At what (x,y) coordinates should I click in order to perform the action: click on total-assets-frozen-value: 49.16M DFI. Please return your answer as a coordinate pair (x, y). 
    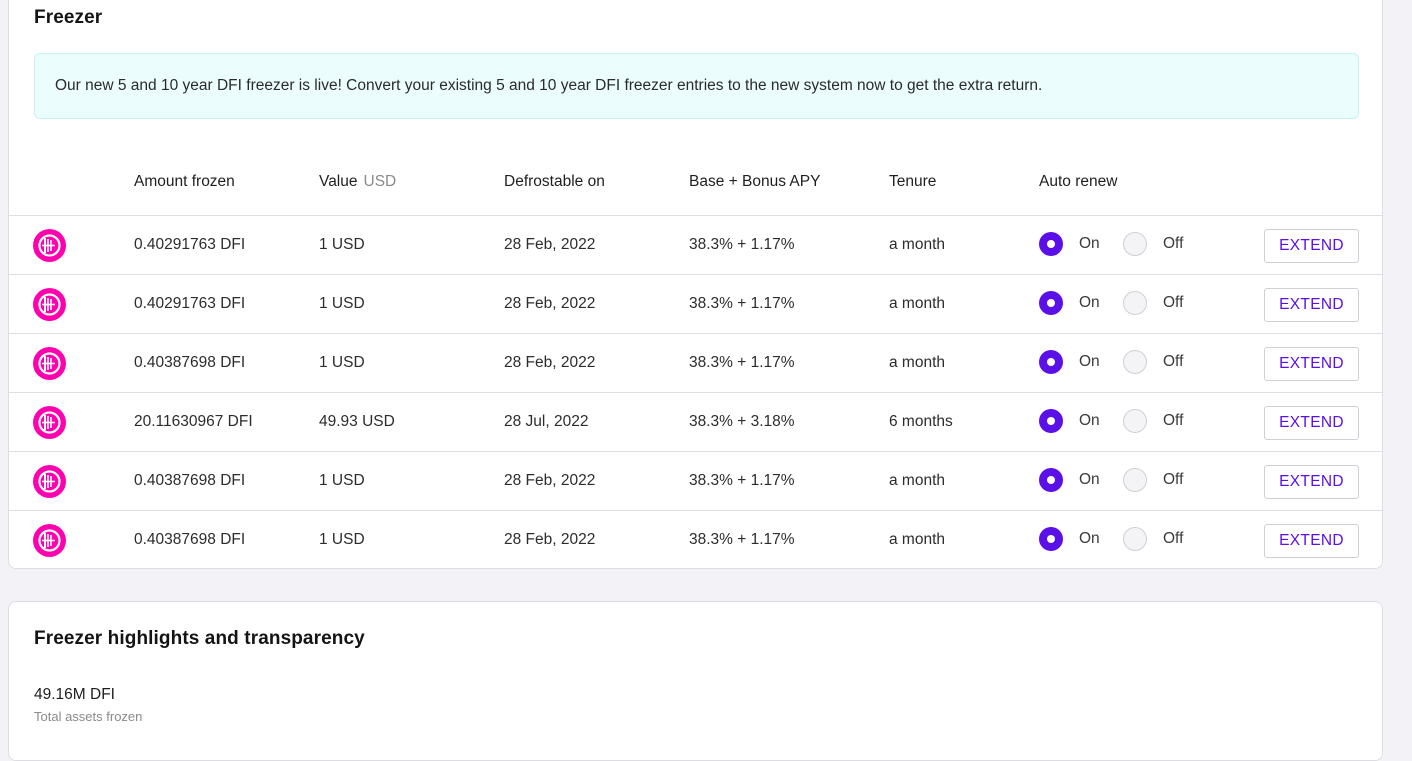
    Looking at the image, I should click on (74, 694).